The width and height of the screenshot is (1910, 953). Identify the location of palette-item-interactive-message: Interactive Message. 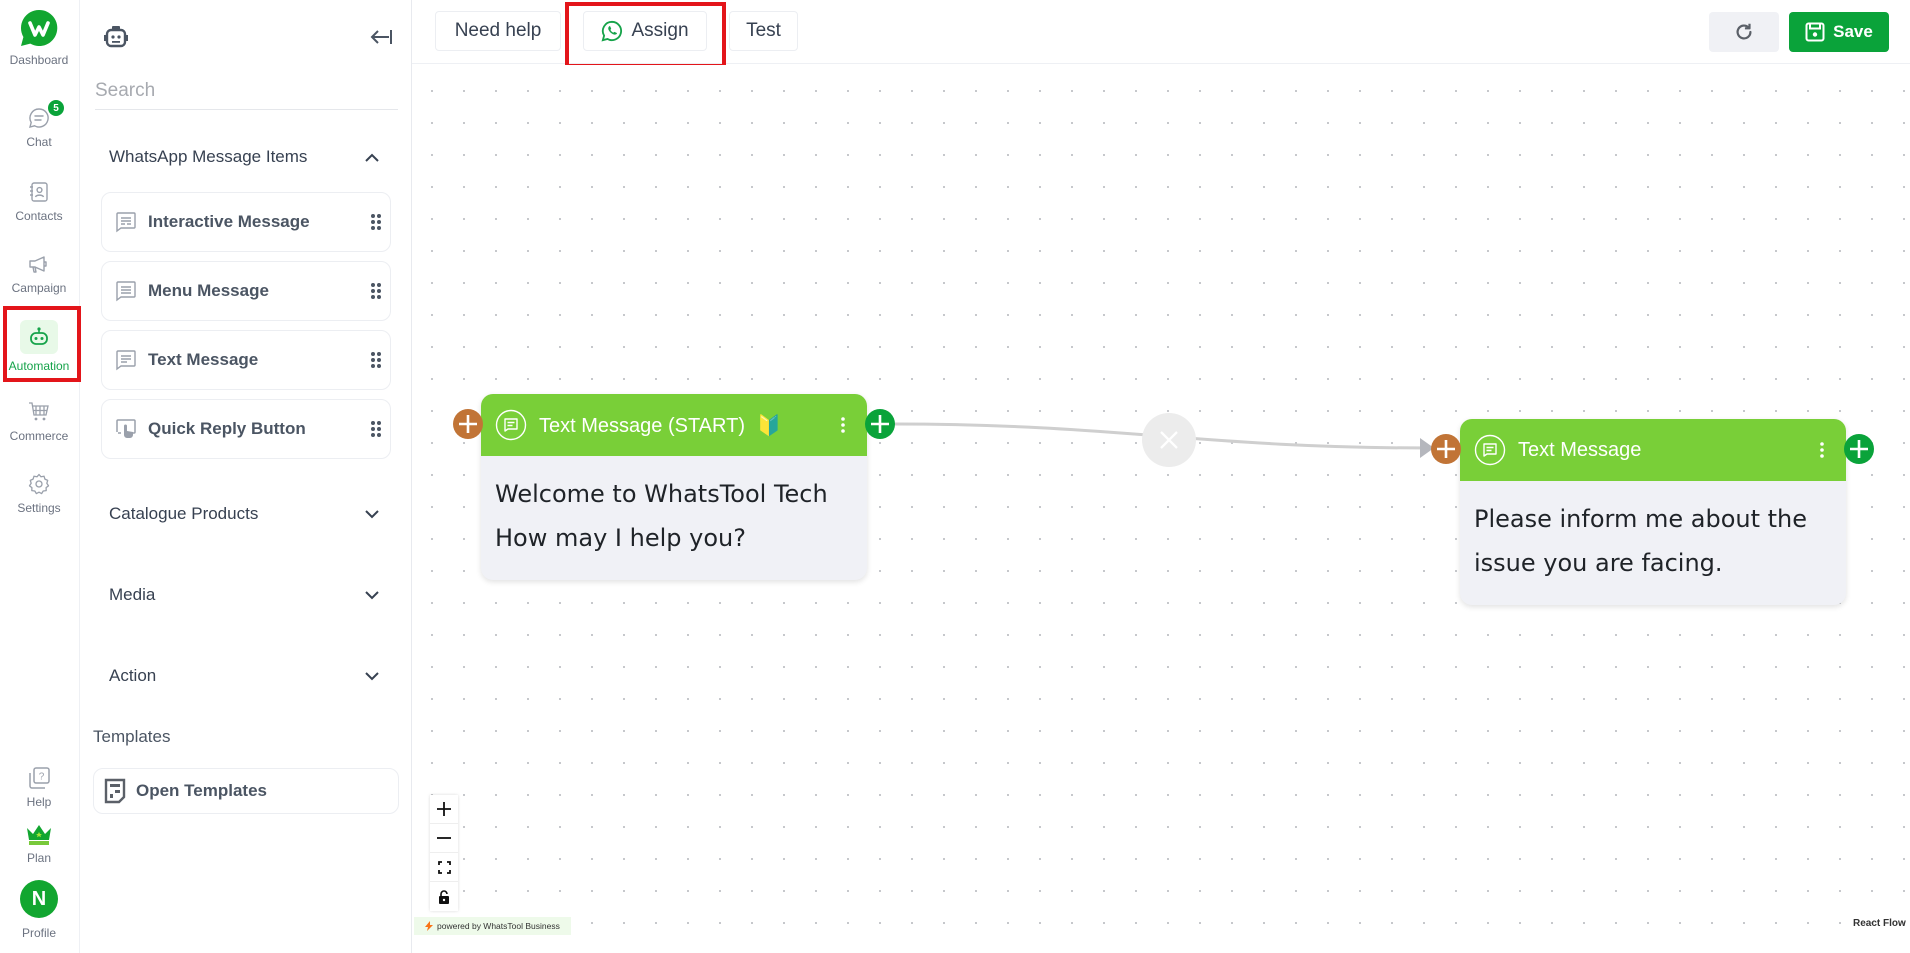
(246, 222).